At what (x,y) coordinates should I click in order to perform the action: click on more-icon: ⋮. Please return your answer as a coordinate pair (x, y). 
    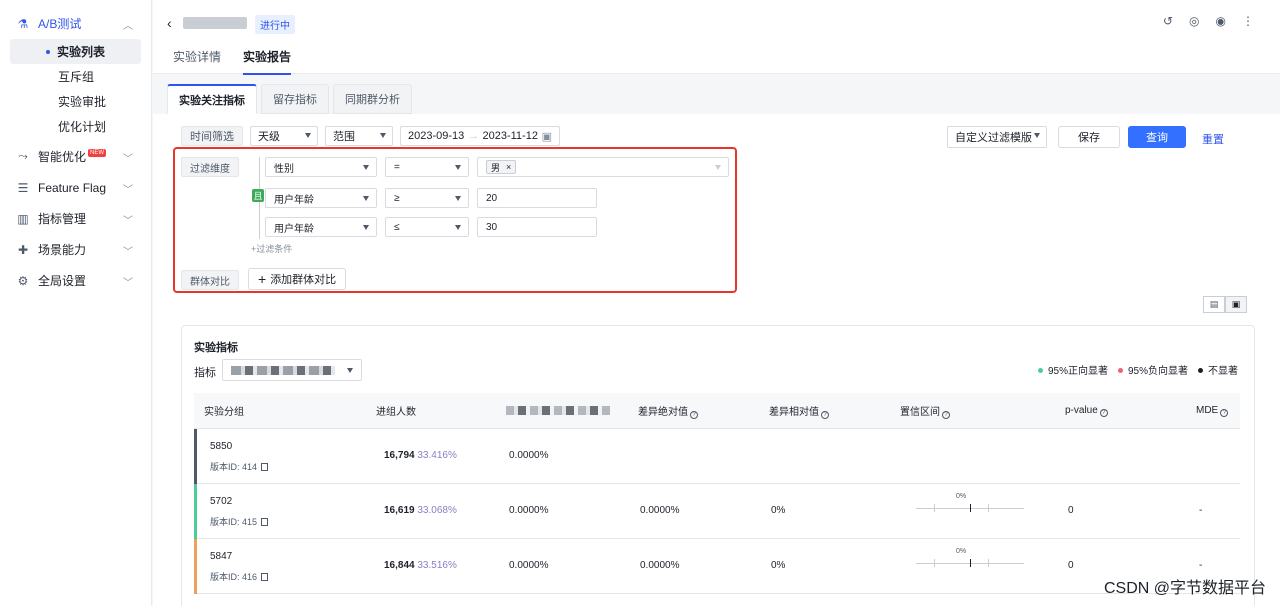
    Looking at the image, I should click on (1248, 21).